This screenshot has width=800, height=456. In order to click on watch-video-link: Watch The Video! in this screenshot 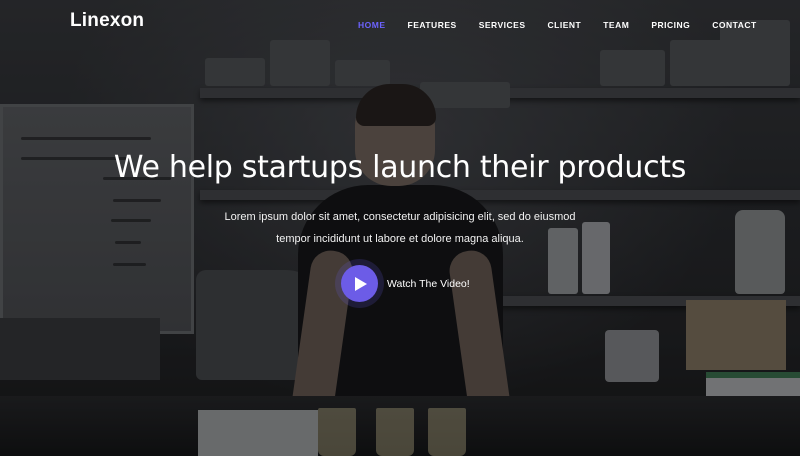, I will do `click(405, 283)`.